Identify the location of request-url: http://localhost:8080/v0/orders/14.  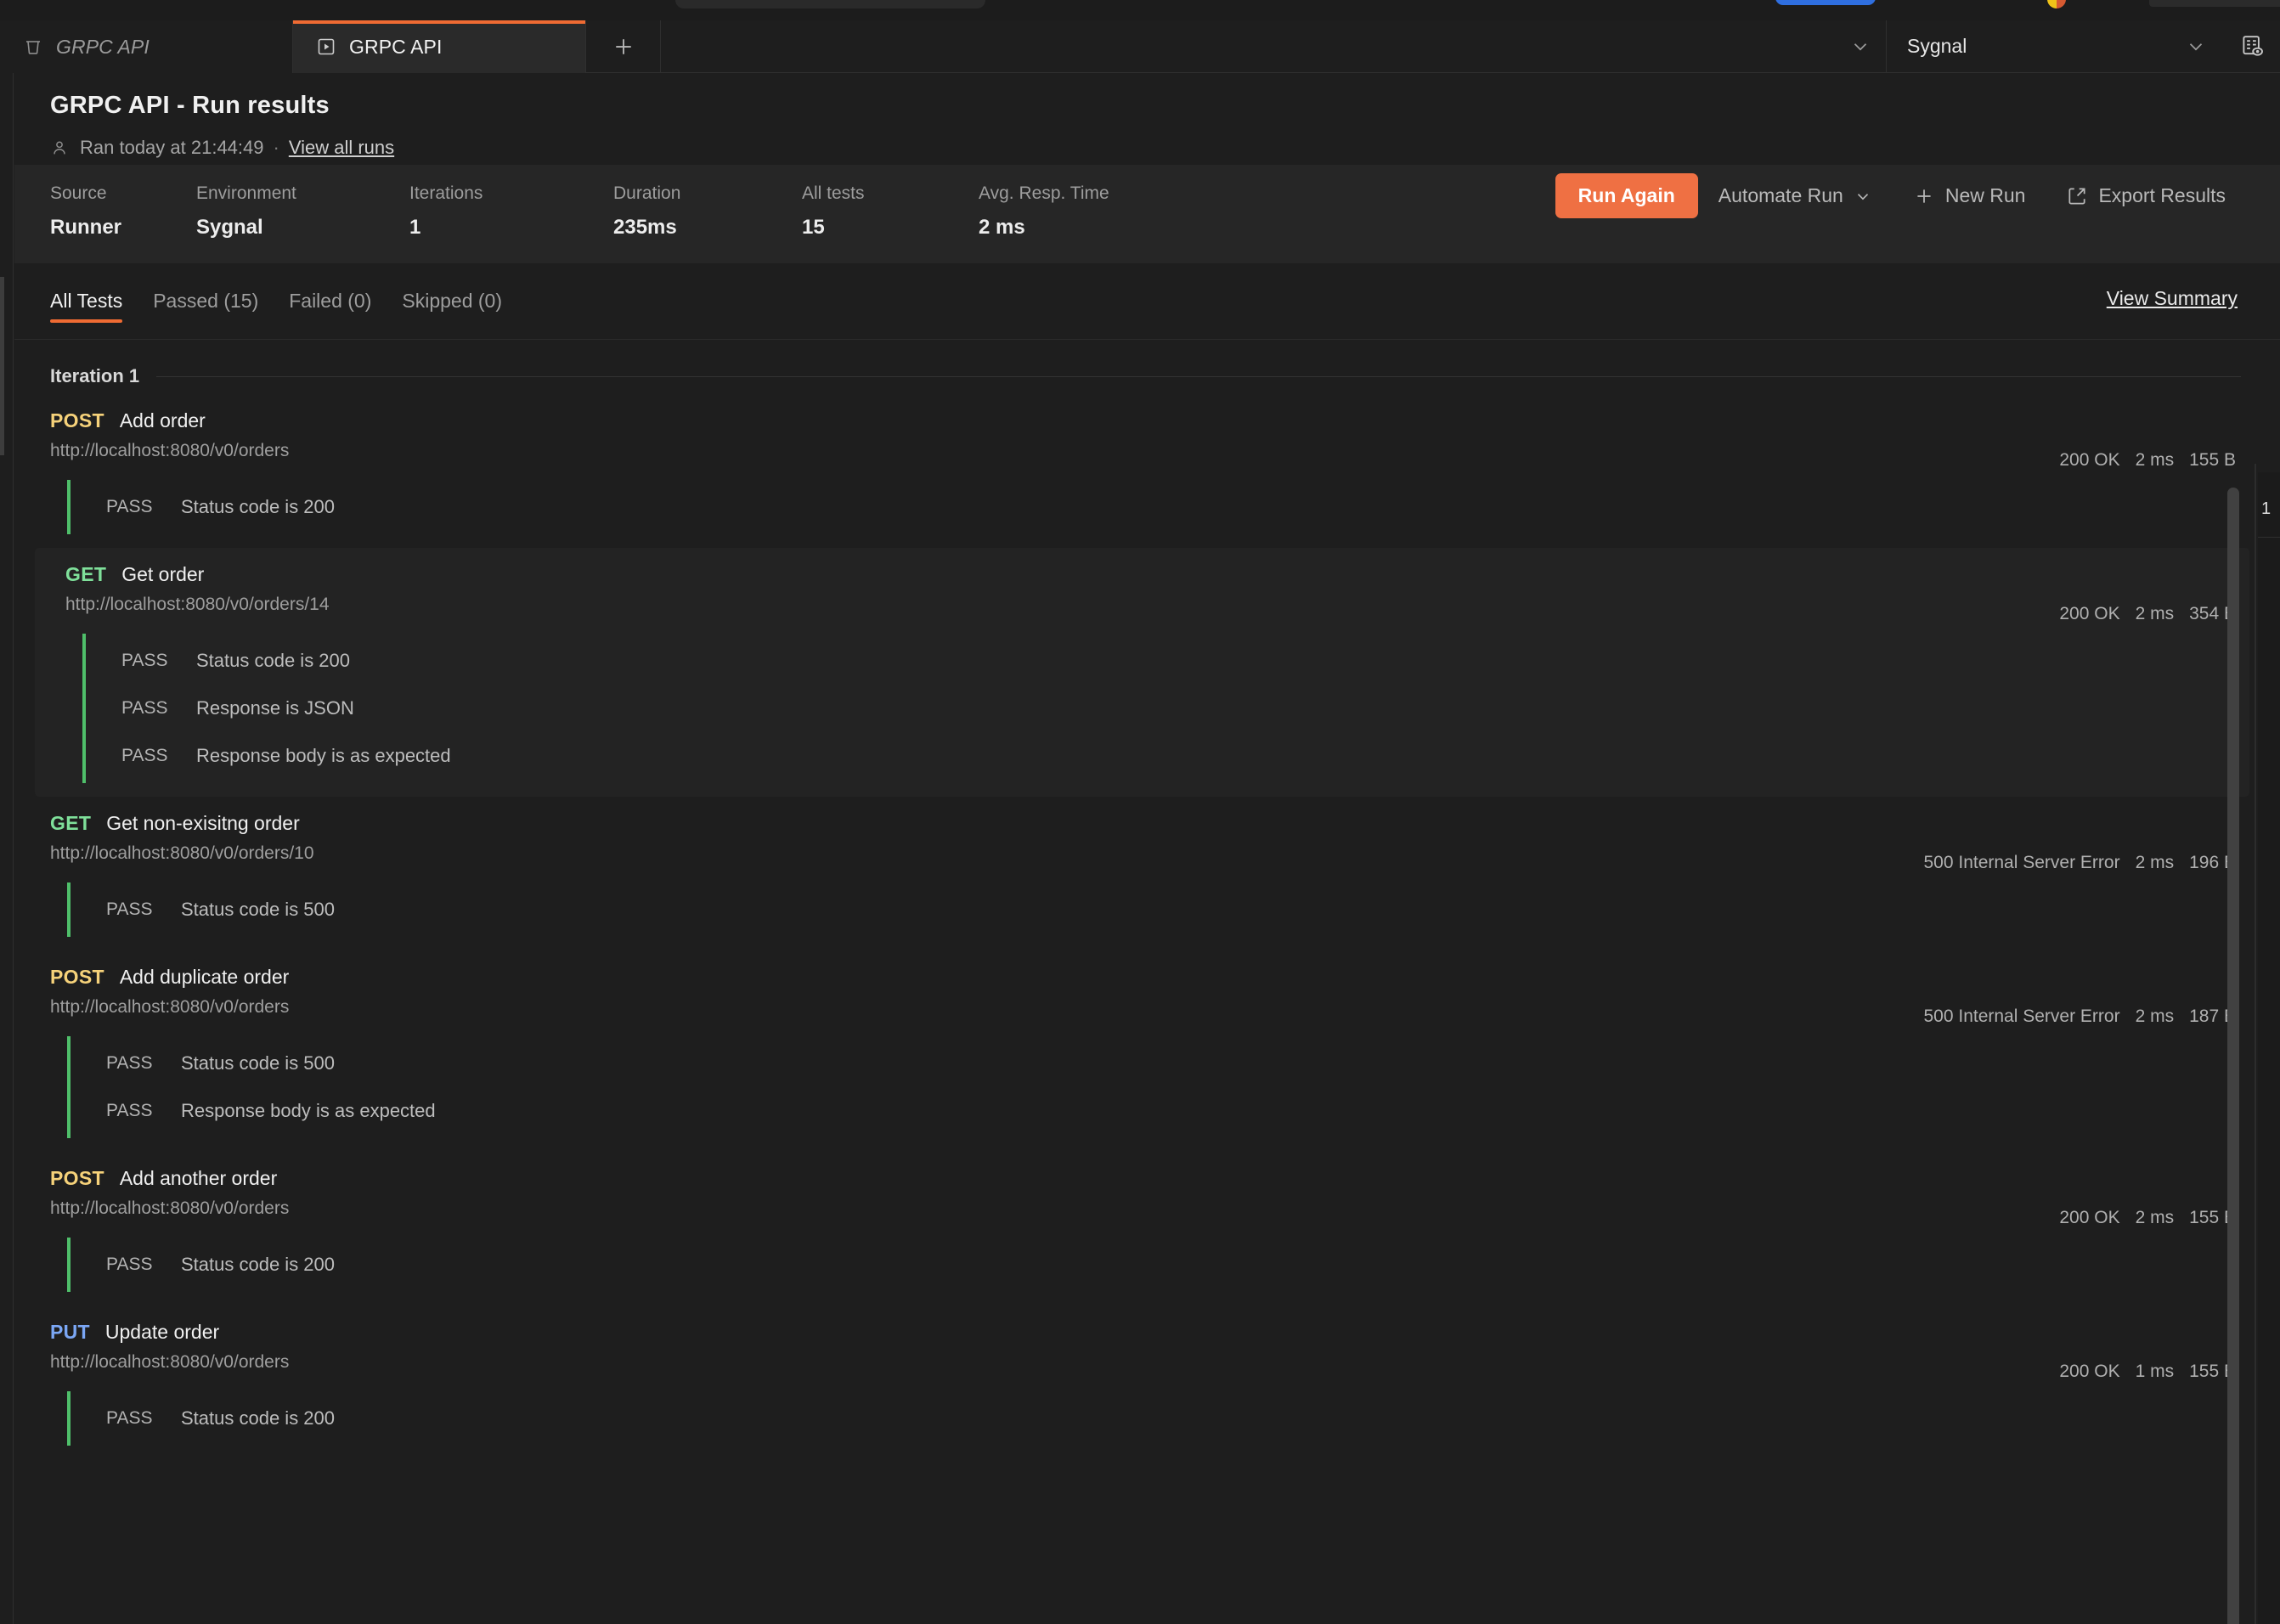
(197, 604).